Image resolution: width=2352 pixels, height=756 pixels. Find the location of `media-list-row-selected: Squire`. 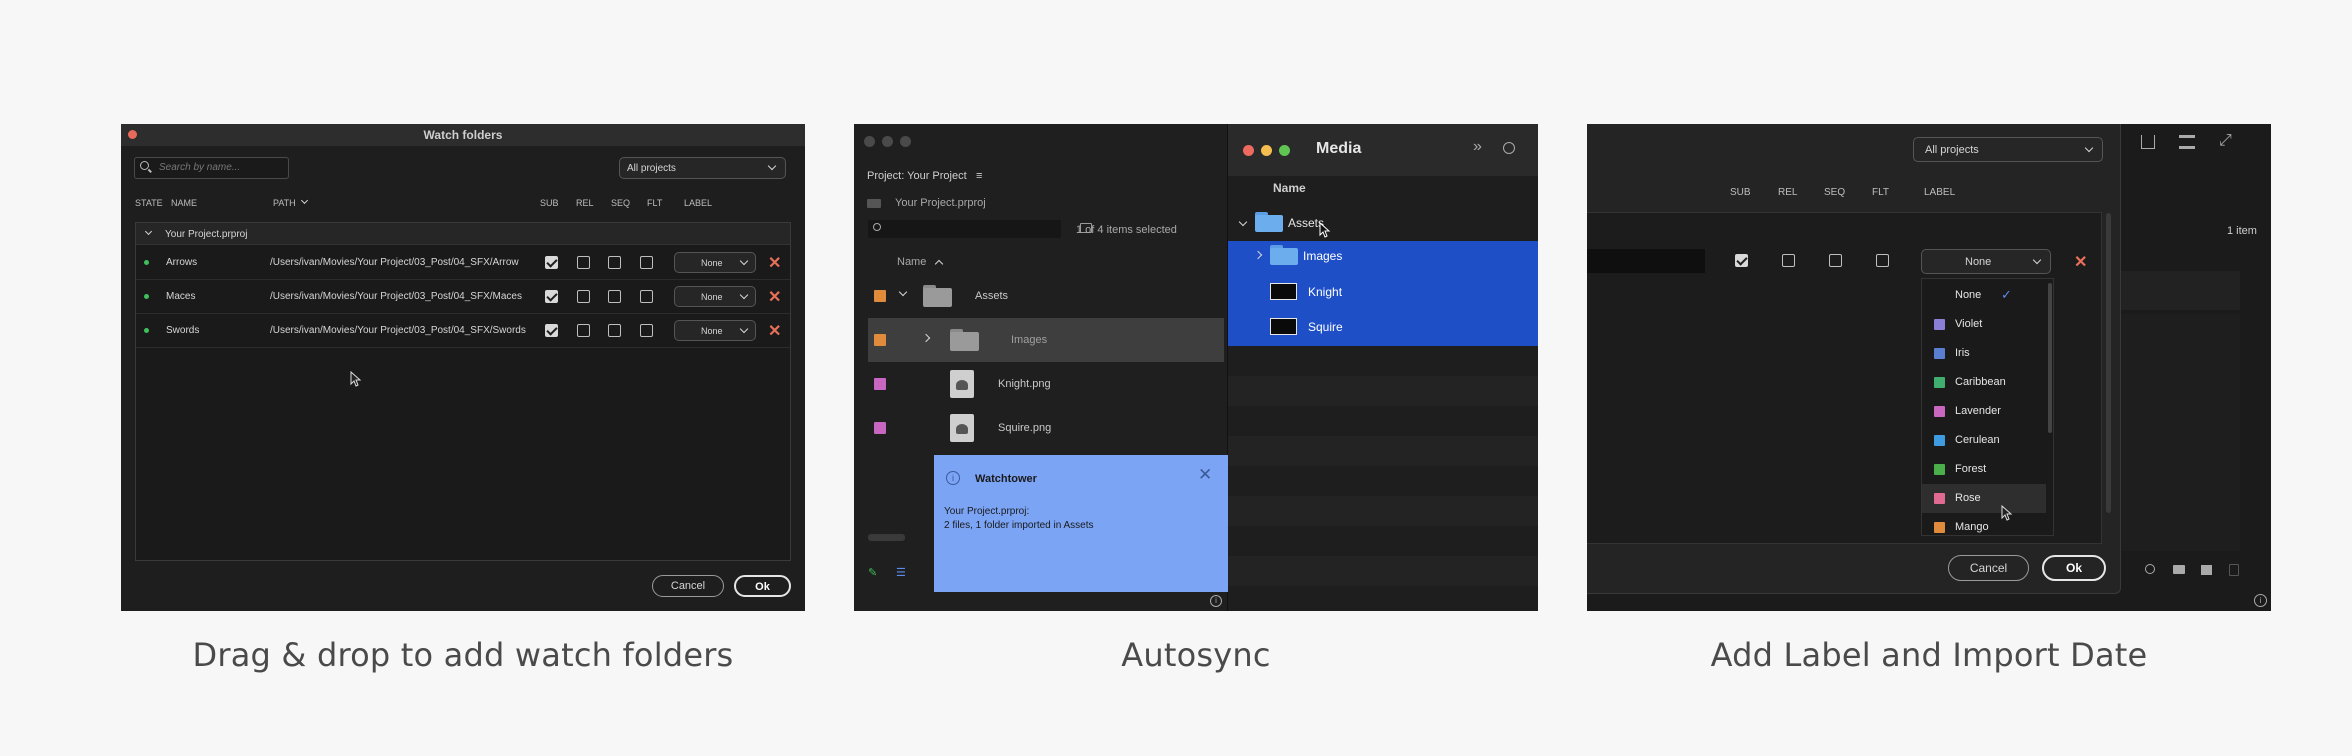

media-list-row-selected: Squire is located at coordinates (1383, 326).